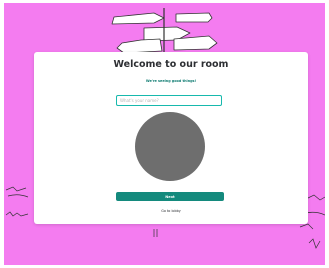  What do you see at coordinates (171, 211) in the screenshot?
I see `lobby-link: Go to lobby` at bounding box center [171, 211].